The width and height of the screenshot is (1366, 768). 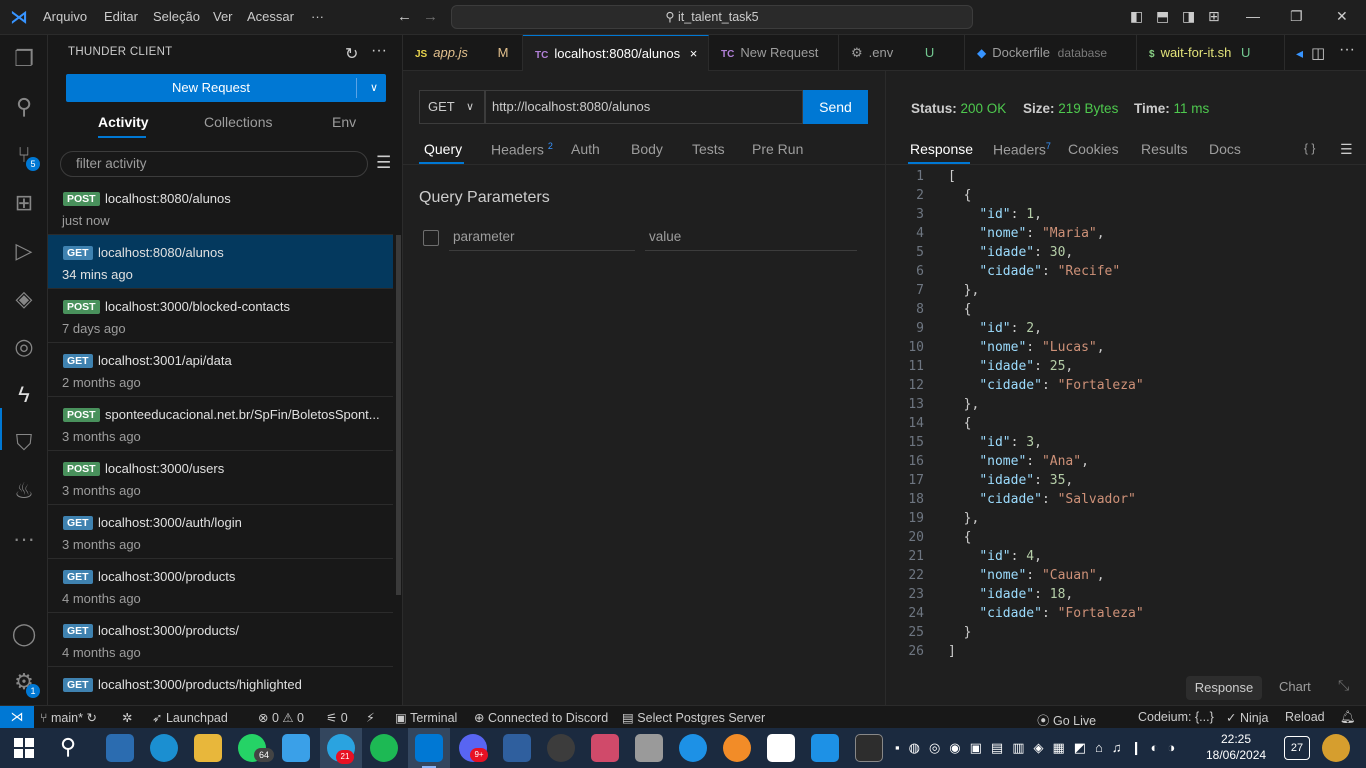 What do you see at coordinates (463, 53) in the screenshot?
I see `tab-app-js: JS app.js M` at bounding box center [463, 53].